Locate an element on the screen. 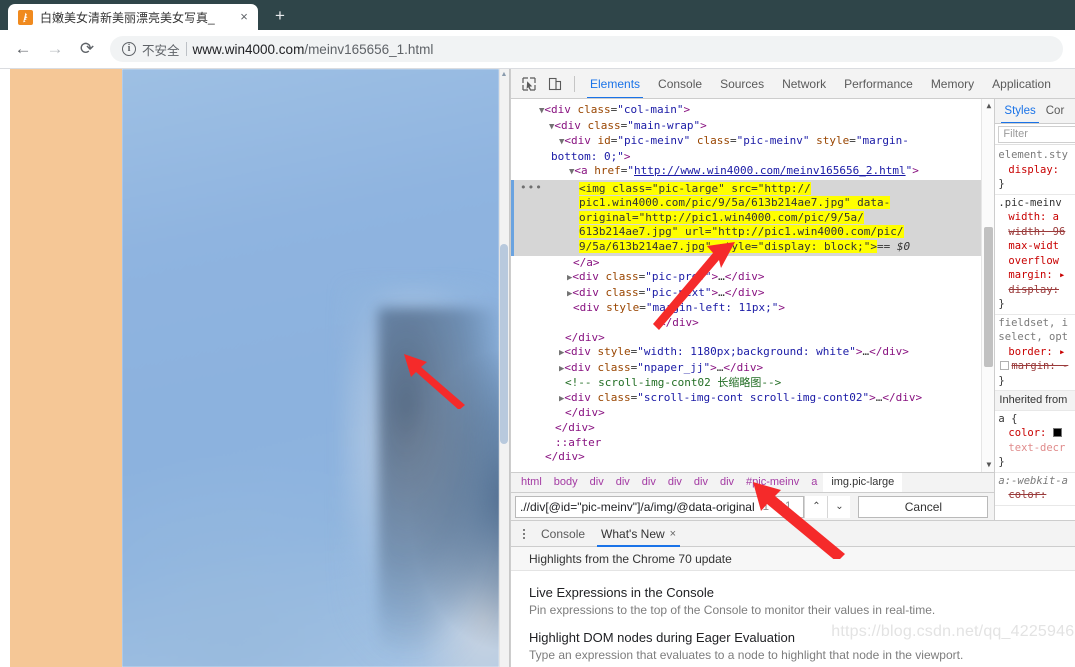 Image resolution: width=1075 pixels, height=667 pixels. style-property-overridden: color: is located at coordinates (1036, 495).